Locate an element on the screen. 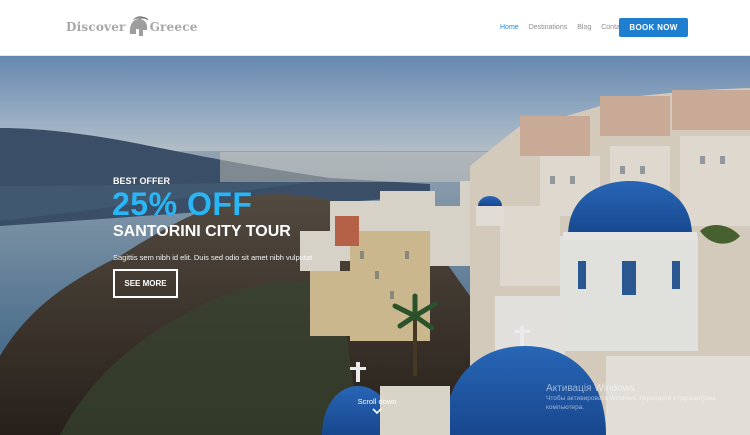 Image resolution: width=750 pixels, height=435 pixels. best-offer-label: BEST OFFER is located at coordinates (142, 181).